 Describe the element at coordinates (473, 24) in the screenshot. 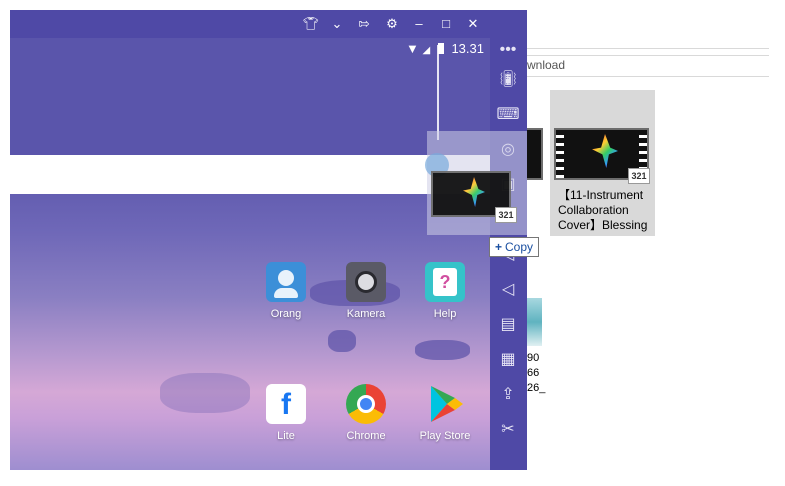

I see `close-icon: ✕` at that location.